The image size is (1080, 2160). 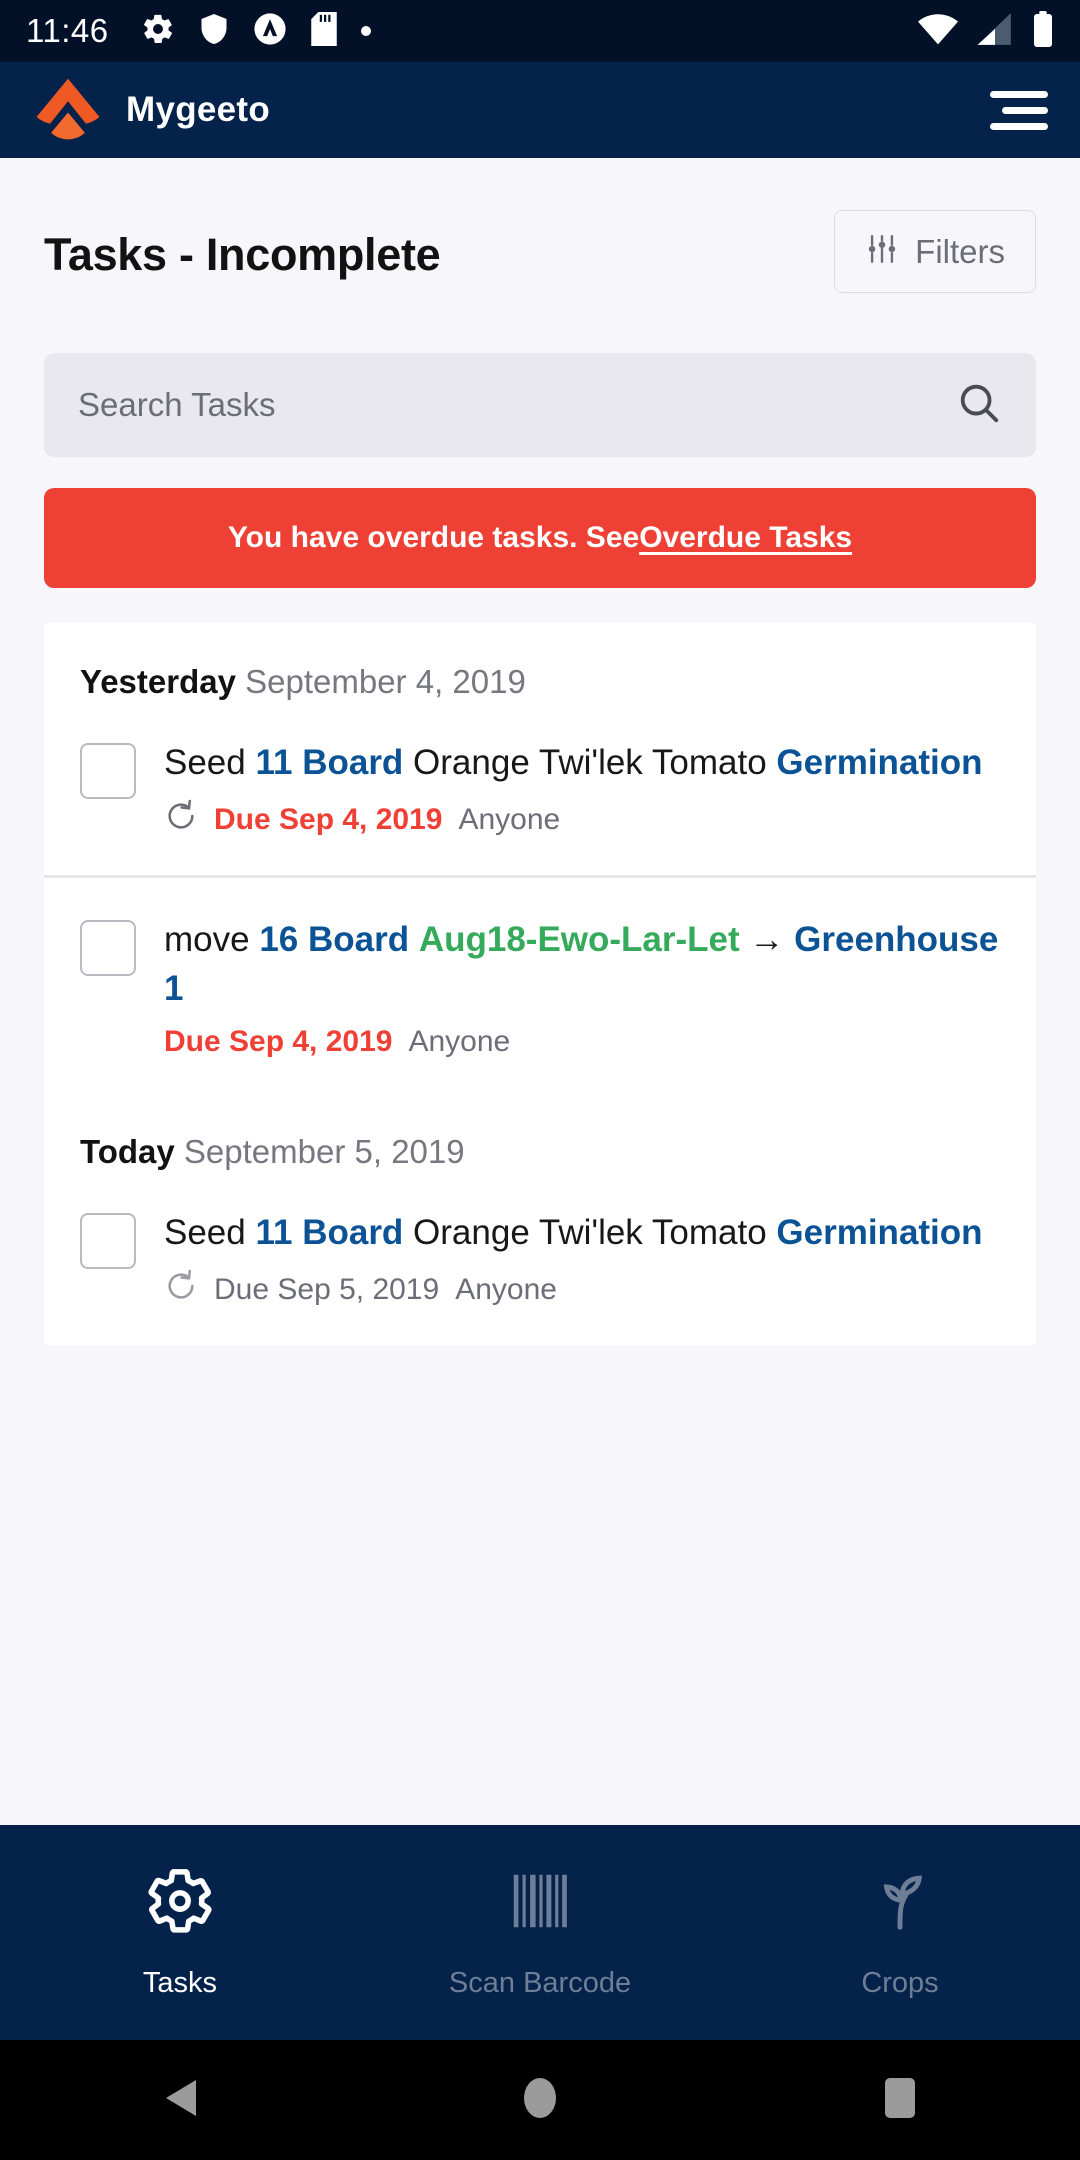 What do you see at coordinates (67, 30) in the screenshot?
I see `status-bar-clock: 11:46` at bounding box center [67, 30].